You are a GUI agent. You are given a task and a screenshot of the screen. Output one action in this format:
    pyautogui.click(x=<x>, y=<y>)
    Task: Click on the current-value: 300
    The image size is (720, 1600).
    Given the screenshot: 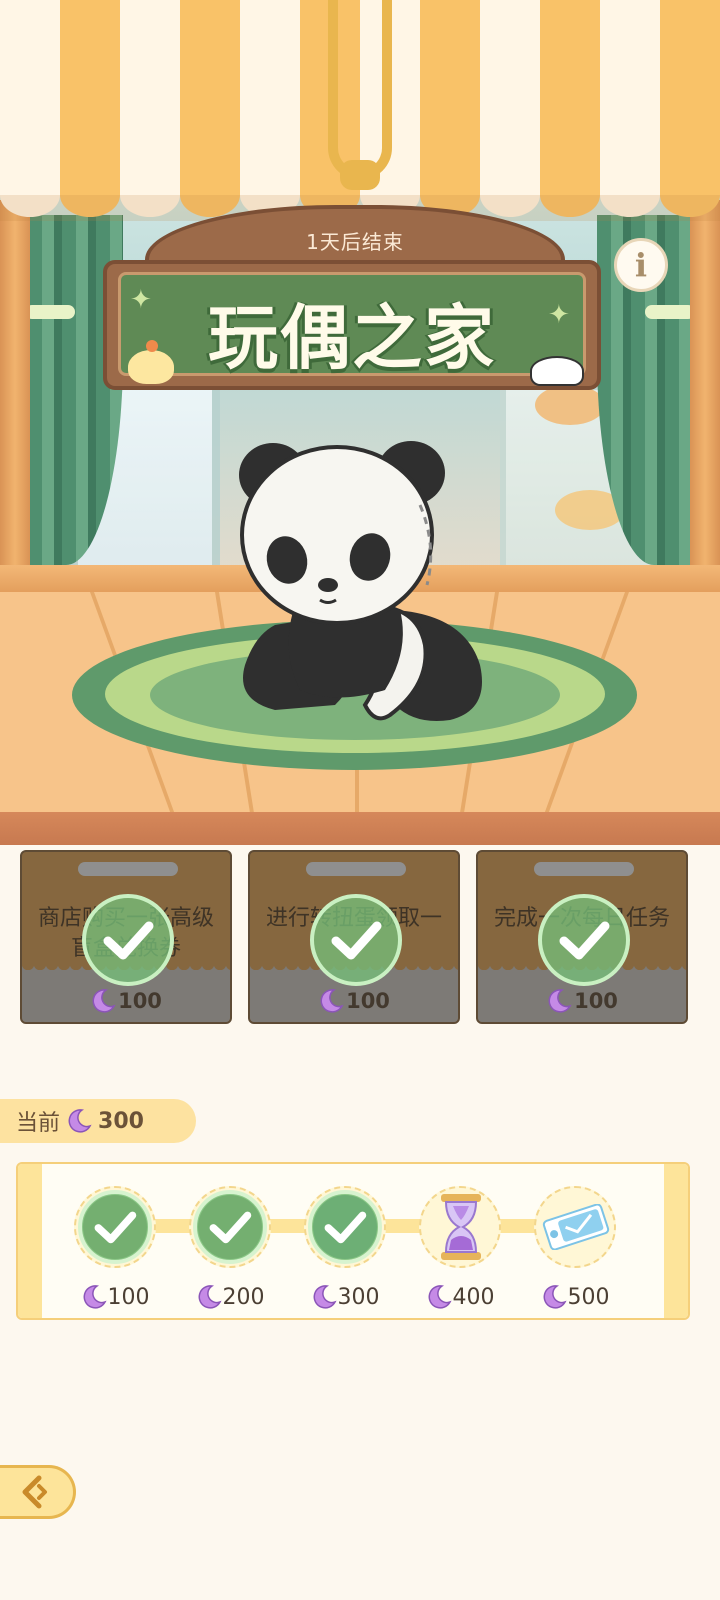 What is the action you would take?
    pyautogui.click(x=121, y=1121)
    